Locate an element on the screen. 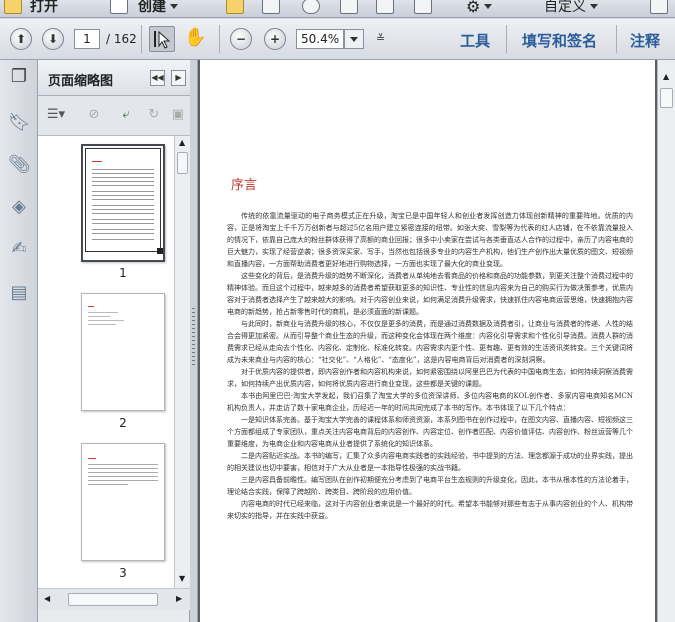 This screenshot has height=622, width=675. scroll-down-icon: ▼ is located at coordinates (182, 578).